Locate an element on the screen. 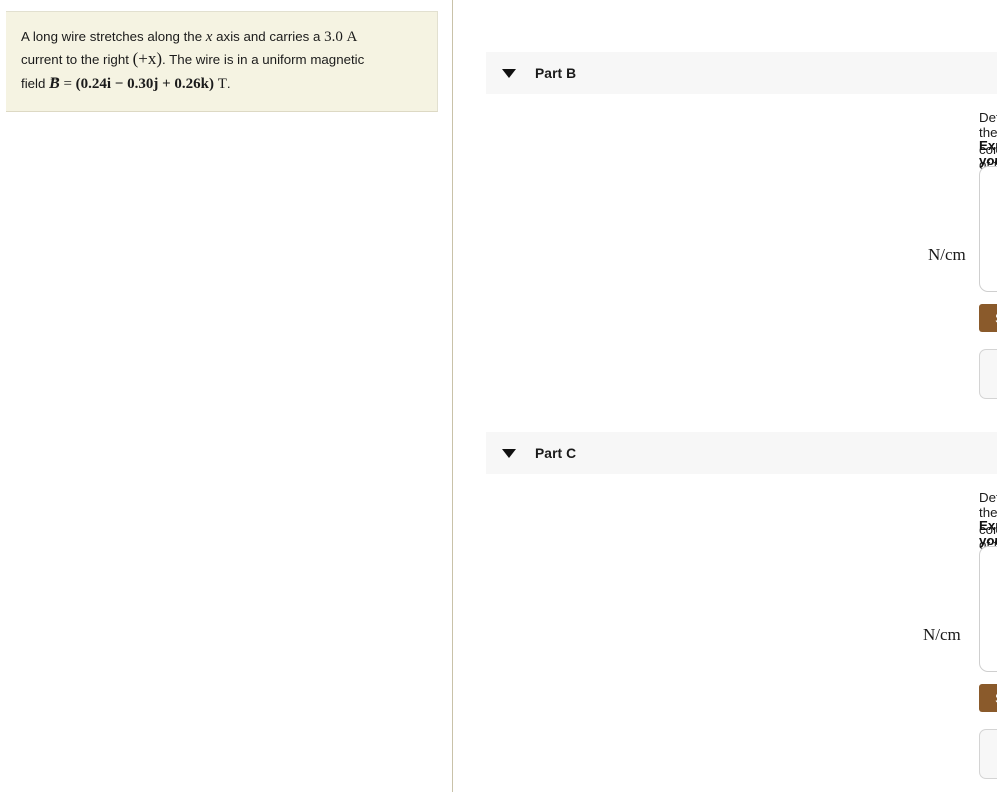 The image size is (997, 792). problem-current-unit: A is located at coordinates (352, 37).